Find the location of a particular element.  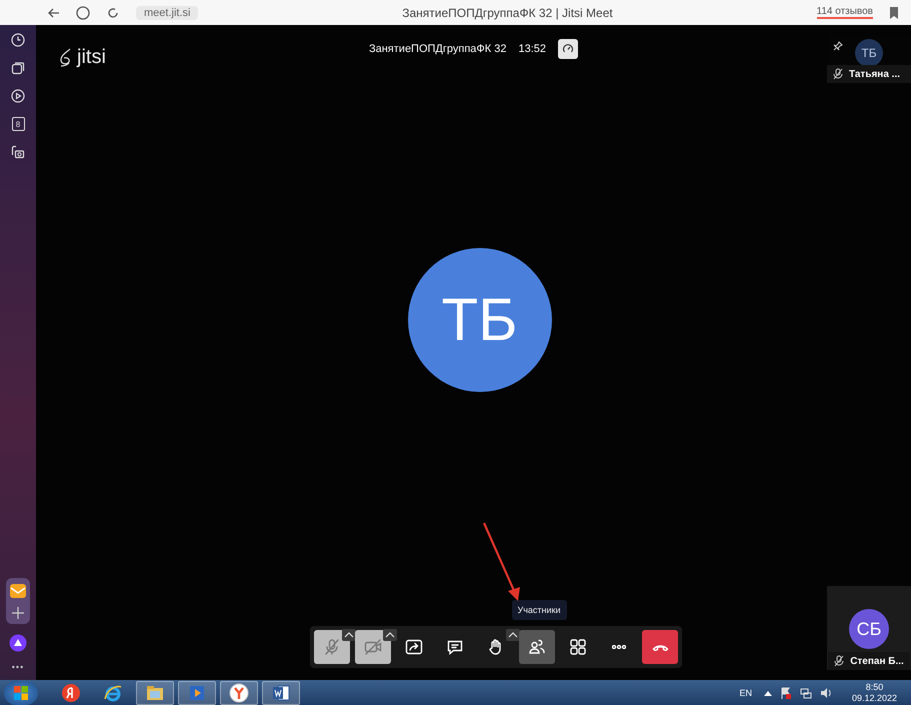

page-title: ЗанятиеПОПДгруппаФК 32 | Jitsi Meet is located at coordinates (507, 13).